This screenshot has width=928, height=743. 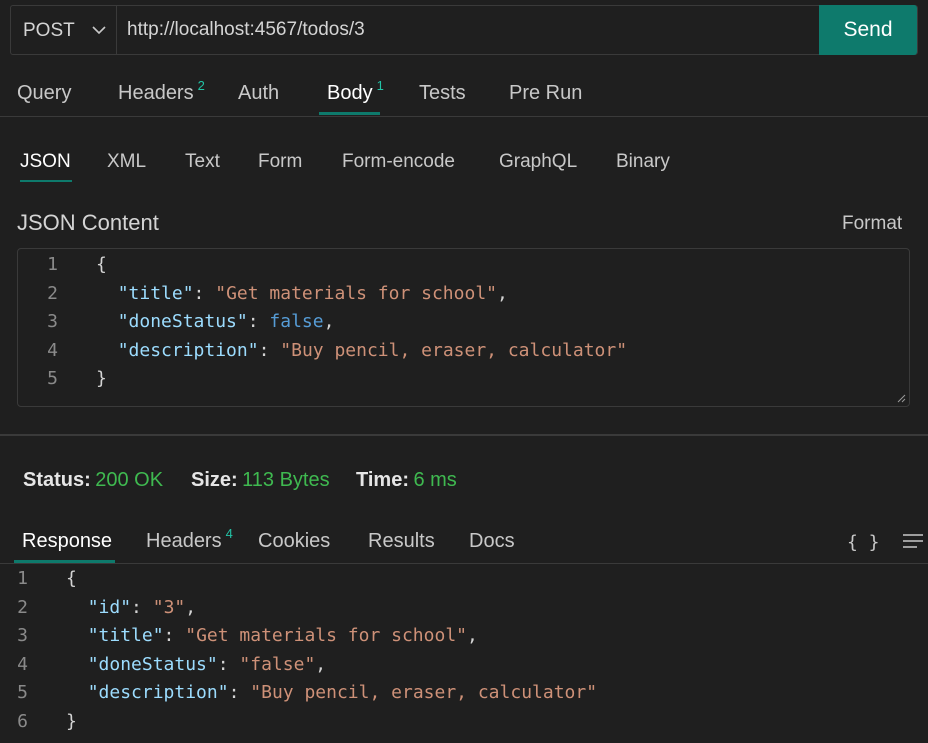 I want to click on format-button: Format, so click(x=872, y=224).